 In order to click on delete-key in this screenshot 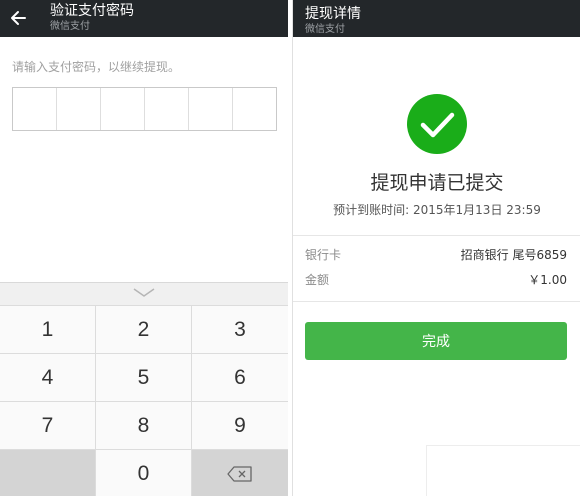, I will do `click(240, 472)`.